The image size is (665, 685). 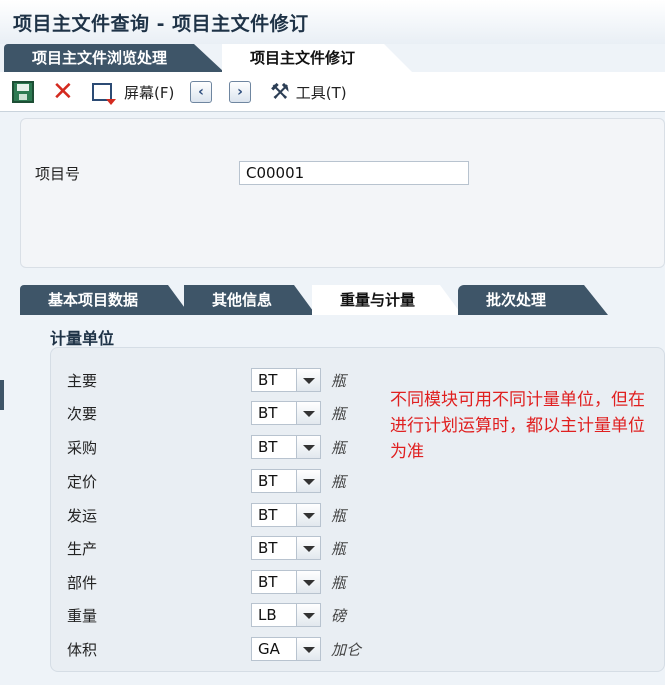 What do you see at coordinates (280, 92) in the screenshot?
I see `tools-icon: ⚒` at bounding box center [280, 92].